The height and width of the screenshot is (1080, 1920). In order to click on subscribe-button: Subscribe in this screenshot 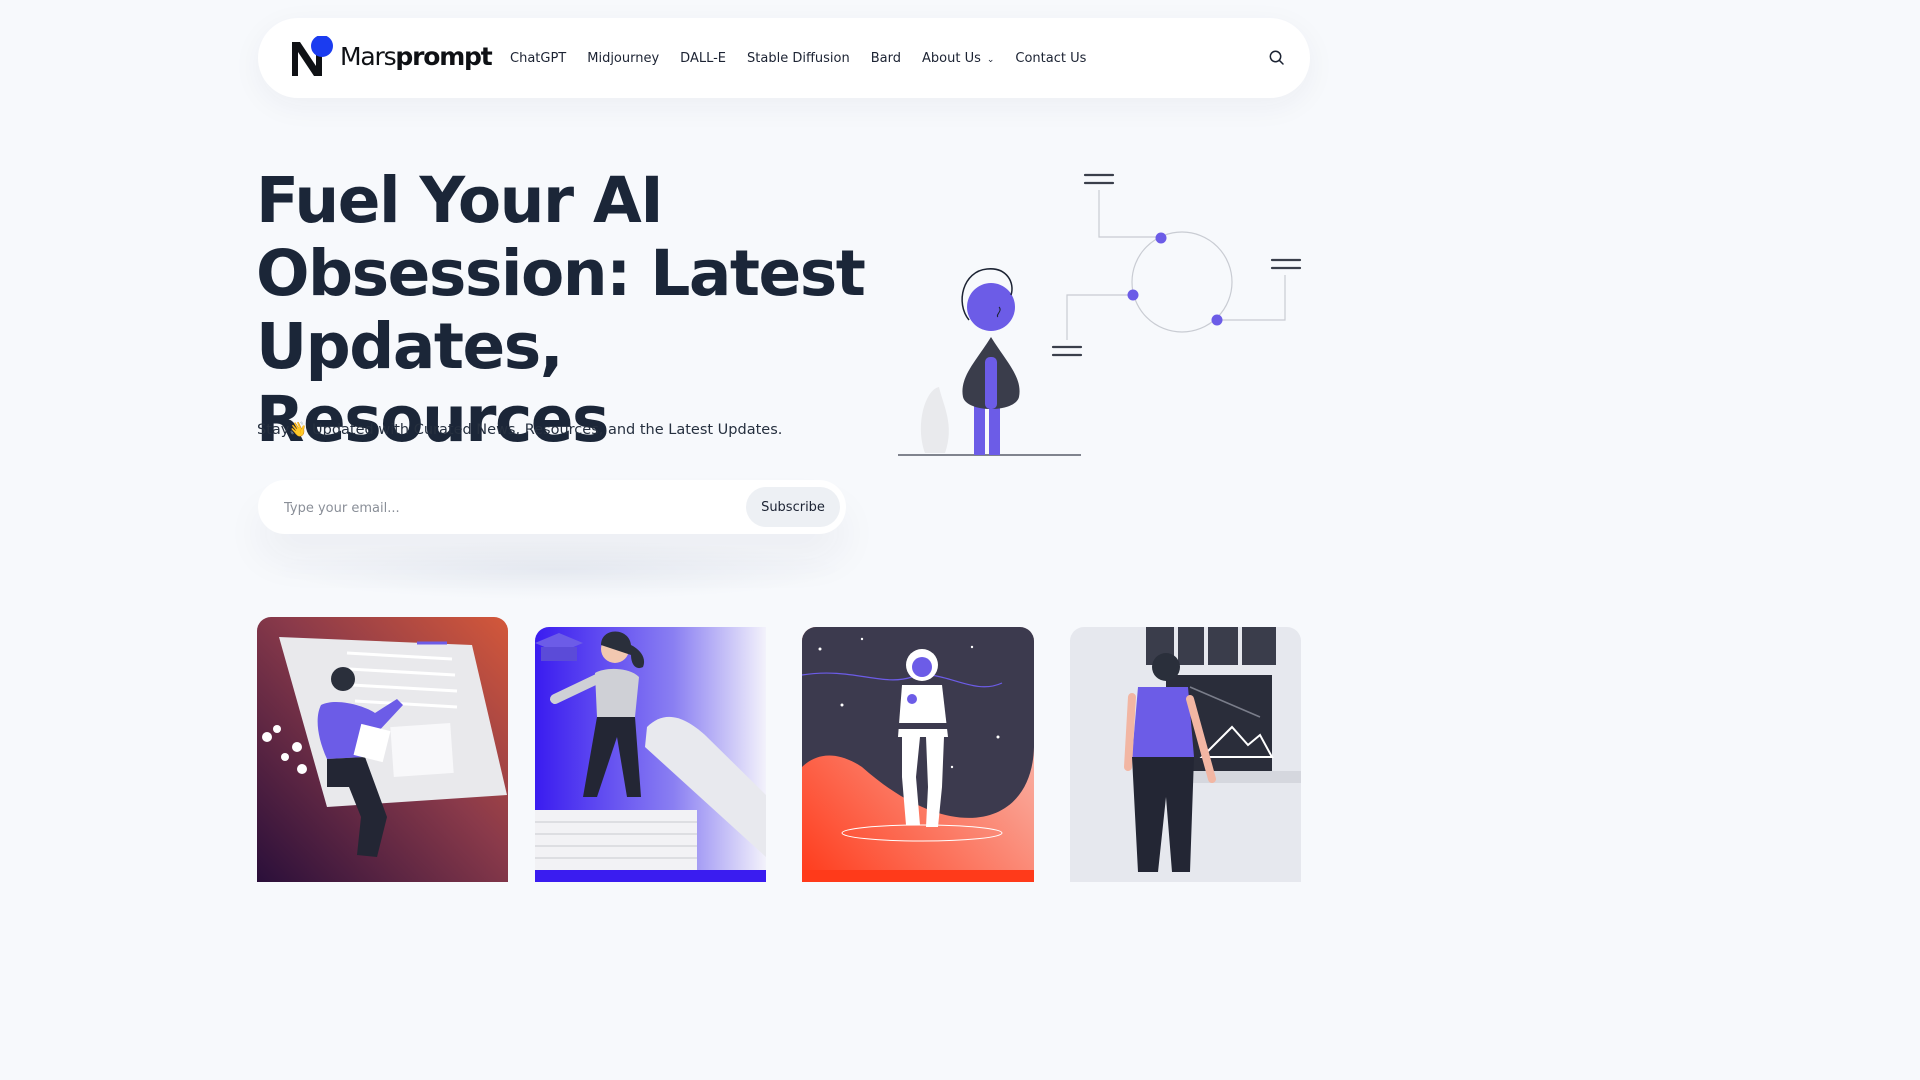, I will do `click(793, 507)`.